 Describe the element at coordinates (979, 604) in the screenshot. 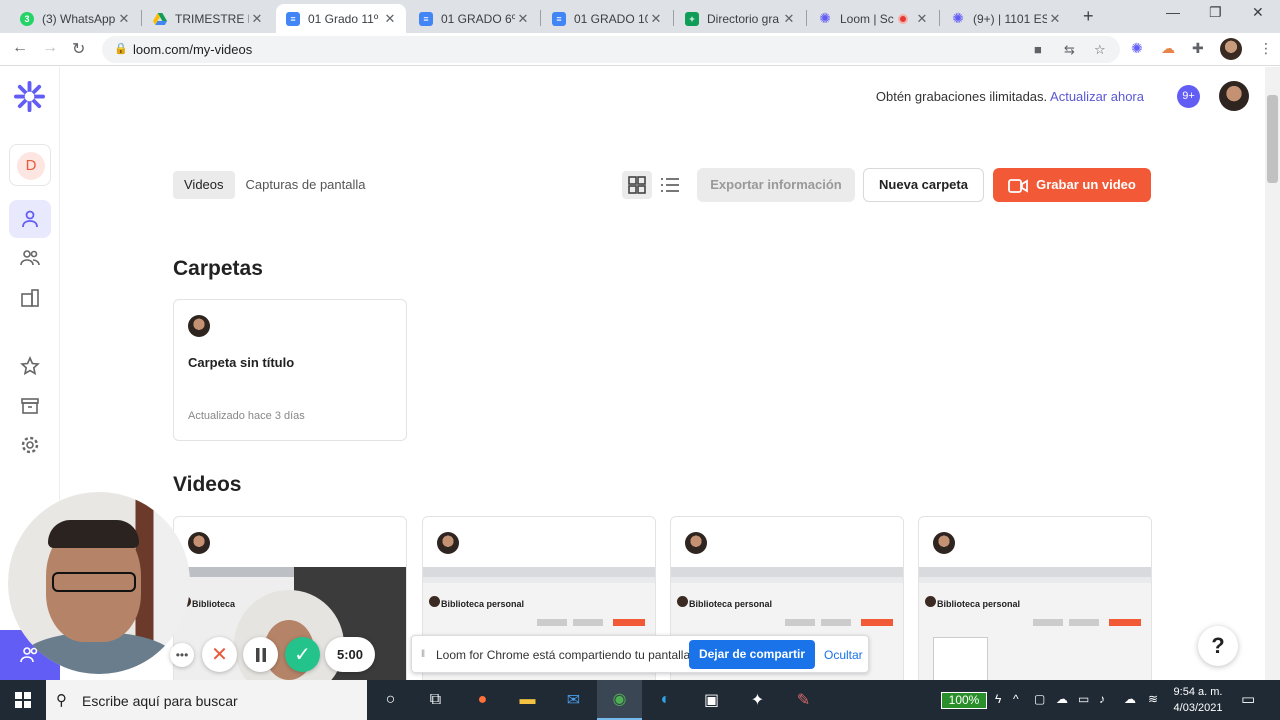

I see `thumbnail-title: Biblioteca personal` at that location.